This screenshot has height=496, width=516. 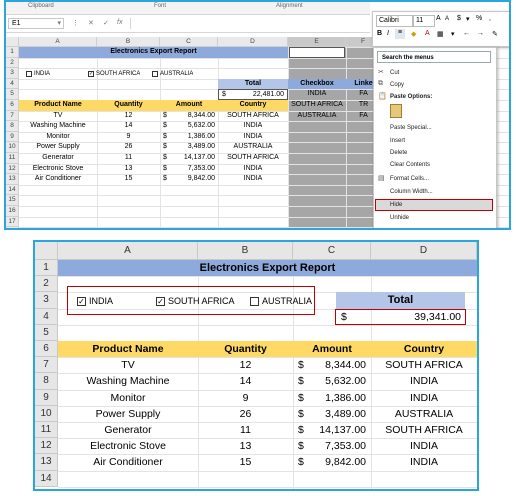 What do you see at coordinates (317, 94) in the screenshot?
I see `side-table-country: INDIA` at bounding box center [317, 94].